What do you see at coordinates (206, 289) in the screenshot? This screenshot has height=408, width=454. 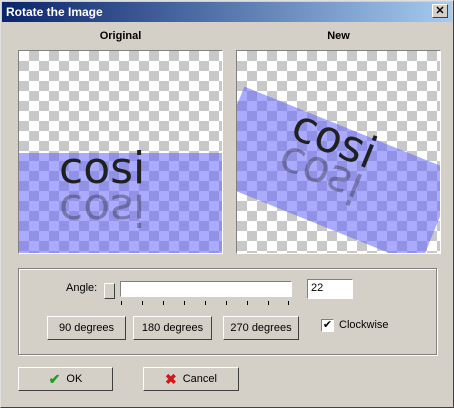 I see `angle-slider` at bounding box center [206, 289].